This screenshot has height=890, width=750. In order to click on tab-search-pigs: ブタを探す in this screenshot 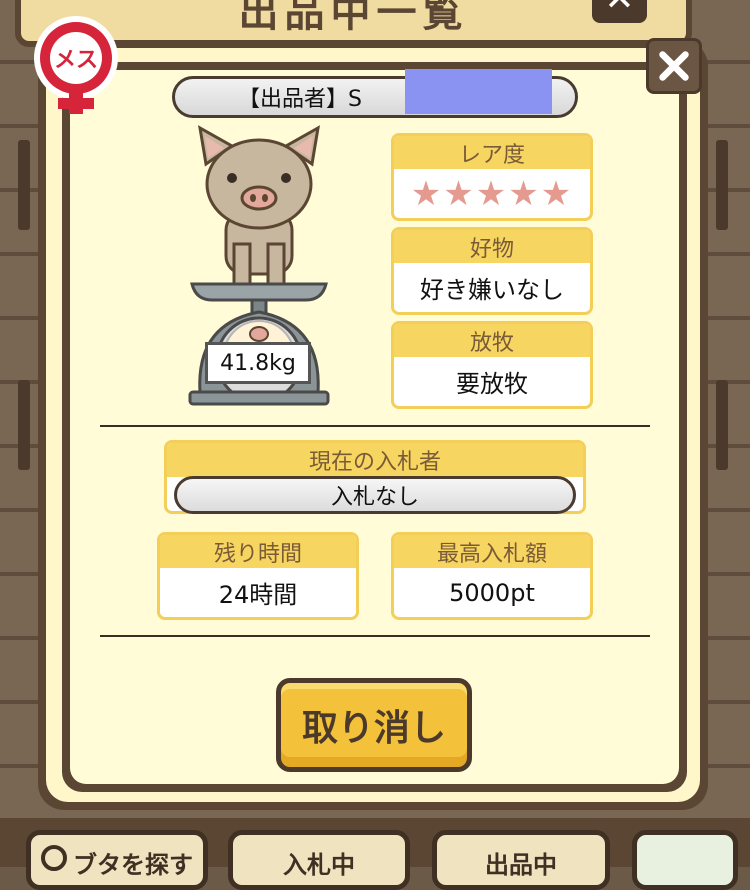, I will do `click(117, 860)`.